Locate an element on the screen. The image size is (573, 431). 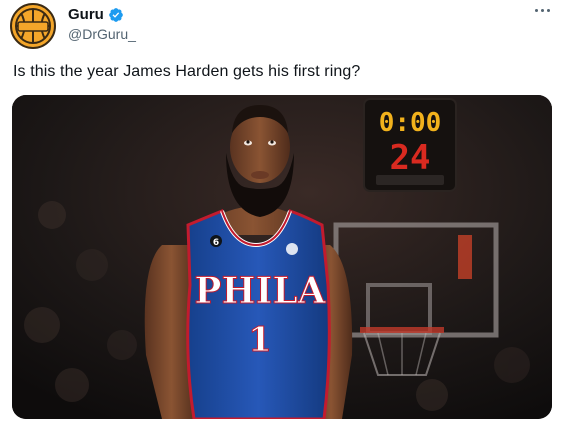
shot-clock-number: 24 is located at coordinates (410, 158).